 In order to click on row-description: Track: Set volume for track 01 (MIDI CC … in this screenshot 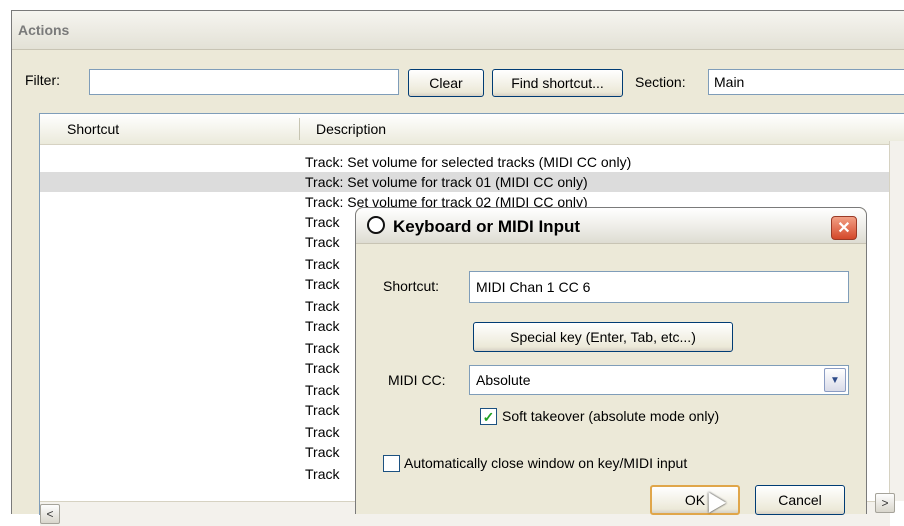, I will do `click(446, 182)`.